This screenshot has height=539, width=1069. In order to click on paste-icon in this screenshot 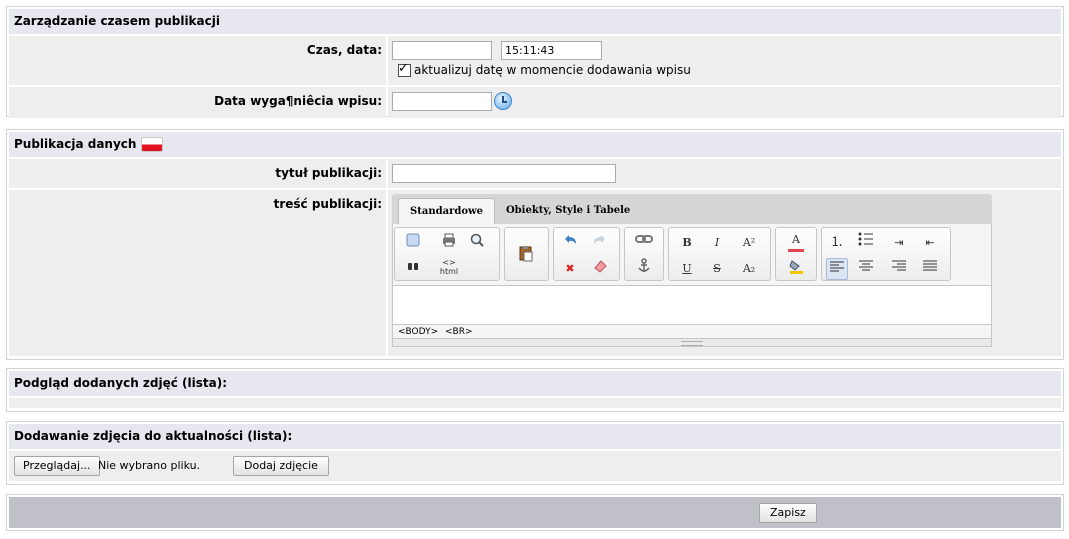, I will do `click(526, 255)`.